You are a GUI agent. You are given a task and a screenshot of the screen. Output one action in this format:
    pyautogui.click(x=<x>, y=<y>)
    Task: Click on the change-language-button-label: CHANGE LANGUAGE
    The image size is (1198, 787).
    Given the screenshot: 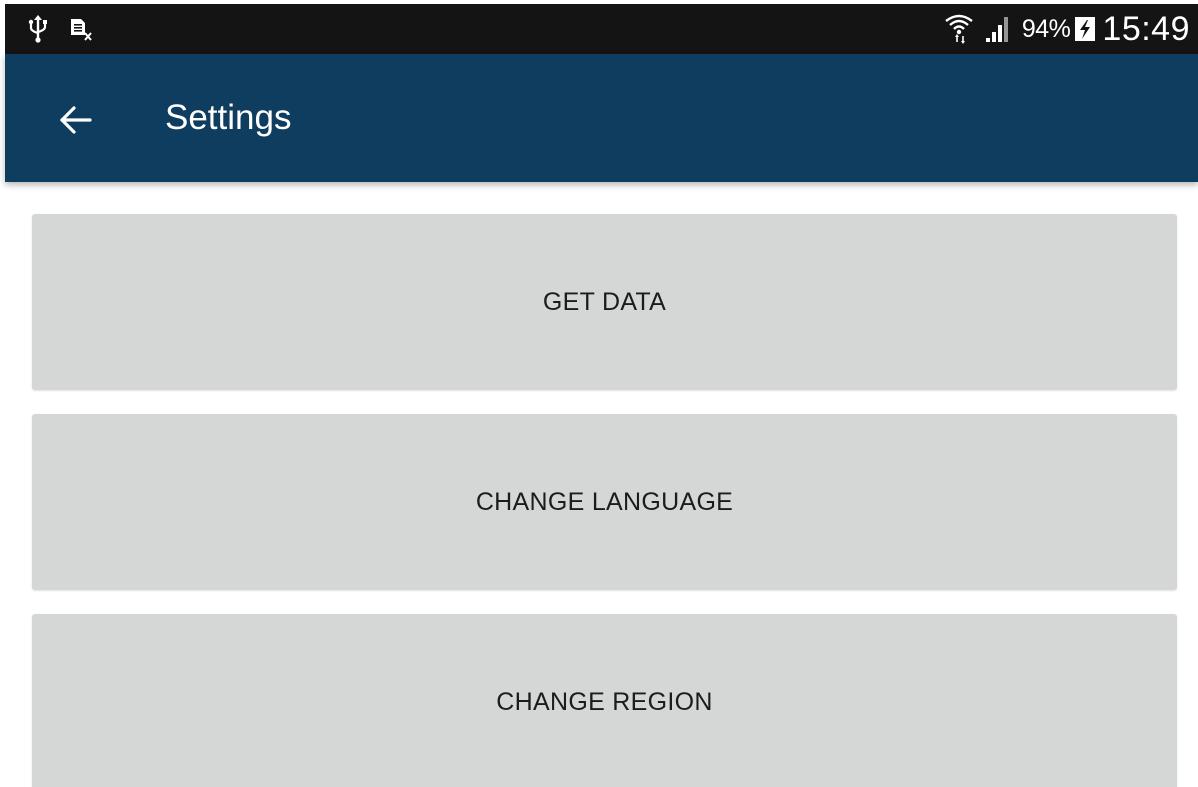 What is the action you would take?
    pyautogui.click(x=604, y=501)
    